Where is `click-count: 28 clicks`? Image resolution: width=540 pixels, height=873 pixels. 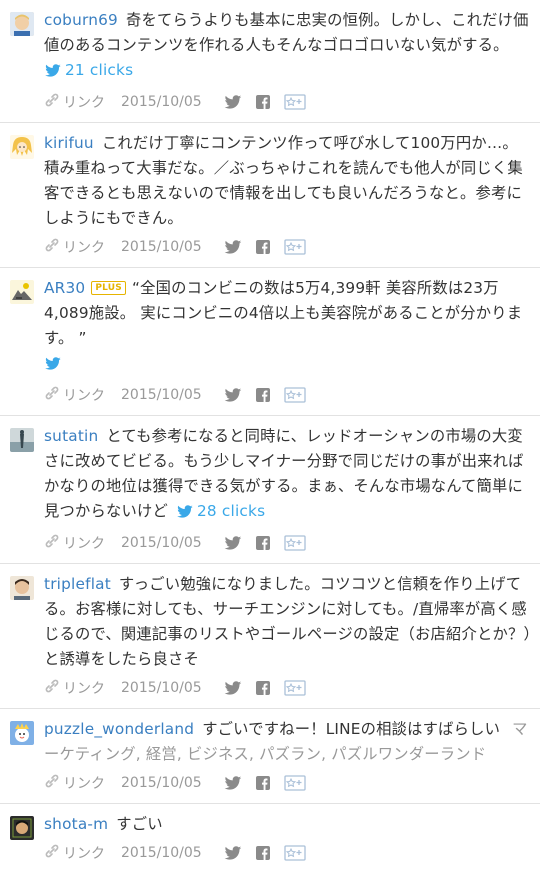
click-count: 28 clicks is located at coordinates (231, 511).